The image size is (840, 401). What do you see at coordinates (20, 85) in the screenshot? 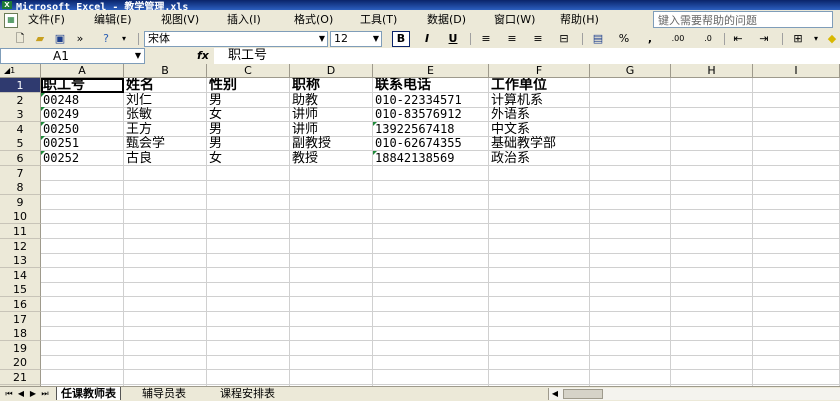
I see `row-header-1: 1` at bounding box center [20, 85].